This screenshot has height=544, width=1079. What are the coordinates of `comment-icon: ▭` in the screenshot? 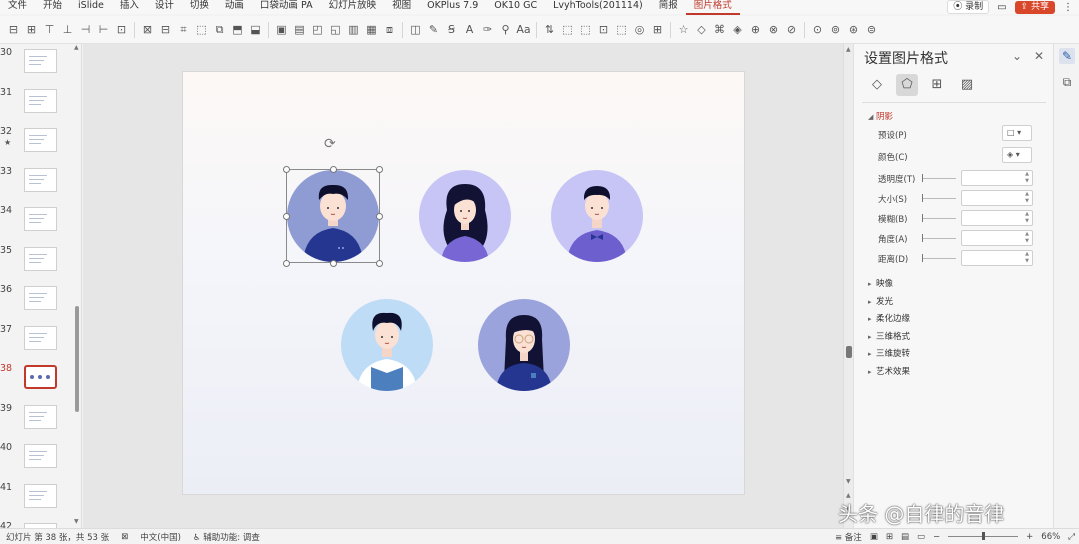 It's located at (1001, 7).